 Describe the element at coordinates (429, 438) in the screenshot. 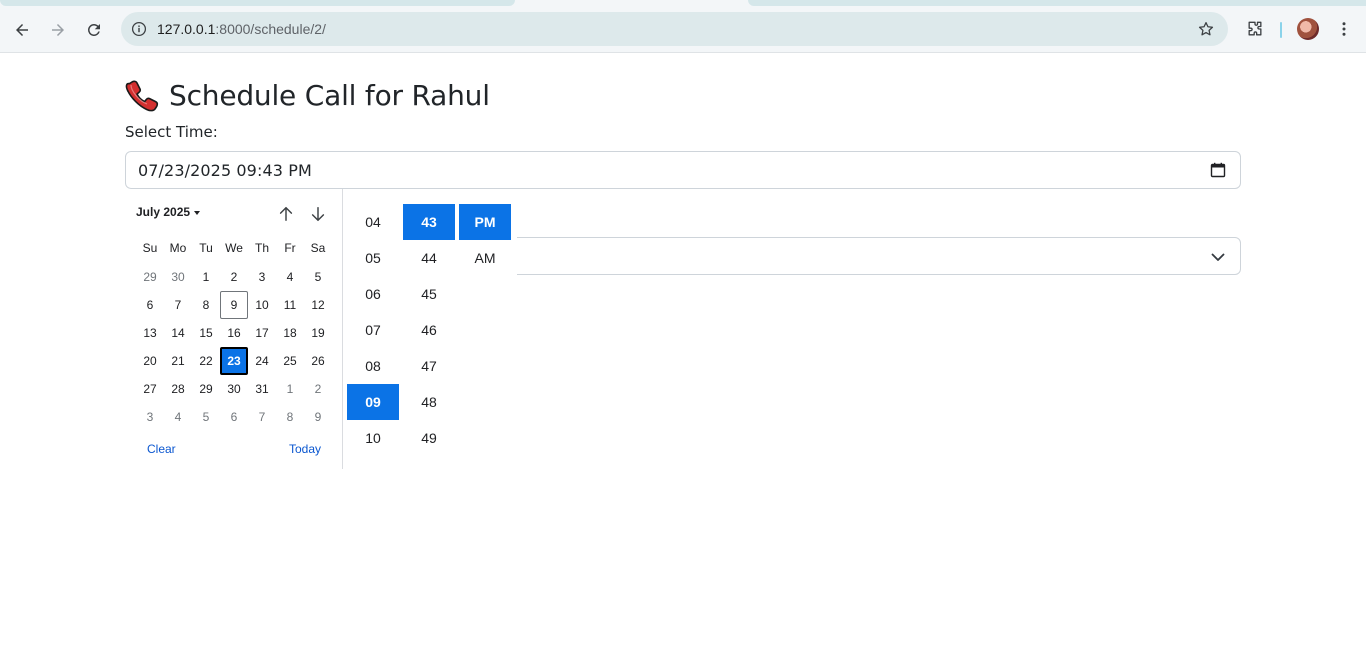

I see `minute-option: 49` at that location.